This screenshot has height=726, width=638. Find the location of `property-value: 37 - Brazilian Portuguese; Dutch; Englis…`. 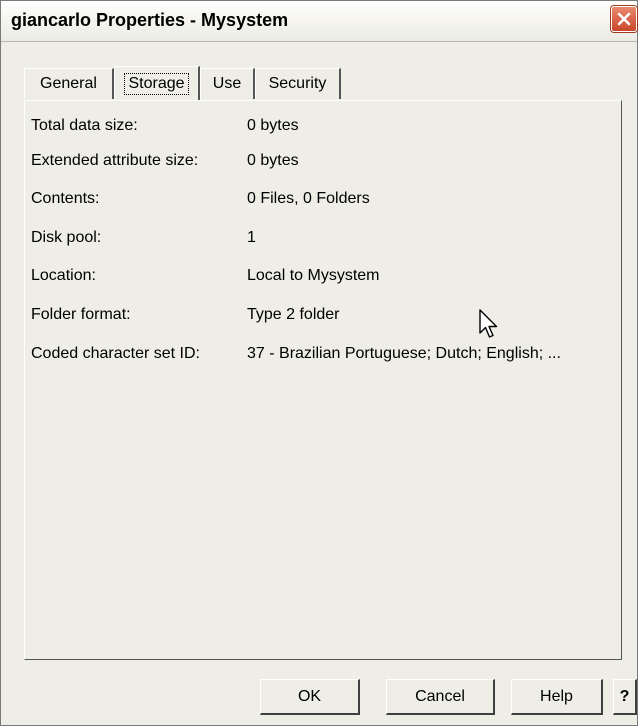

property-value: 37 - Brazilian Portuguese; Dutch; Englis… is located at coordinates (404, 353).